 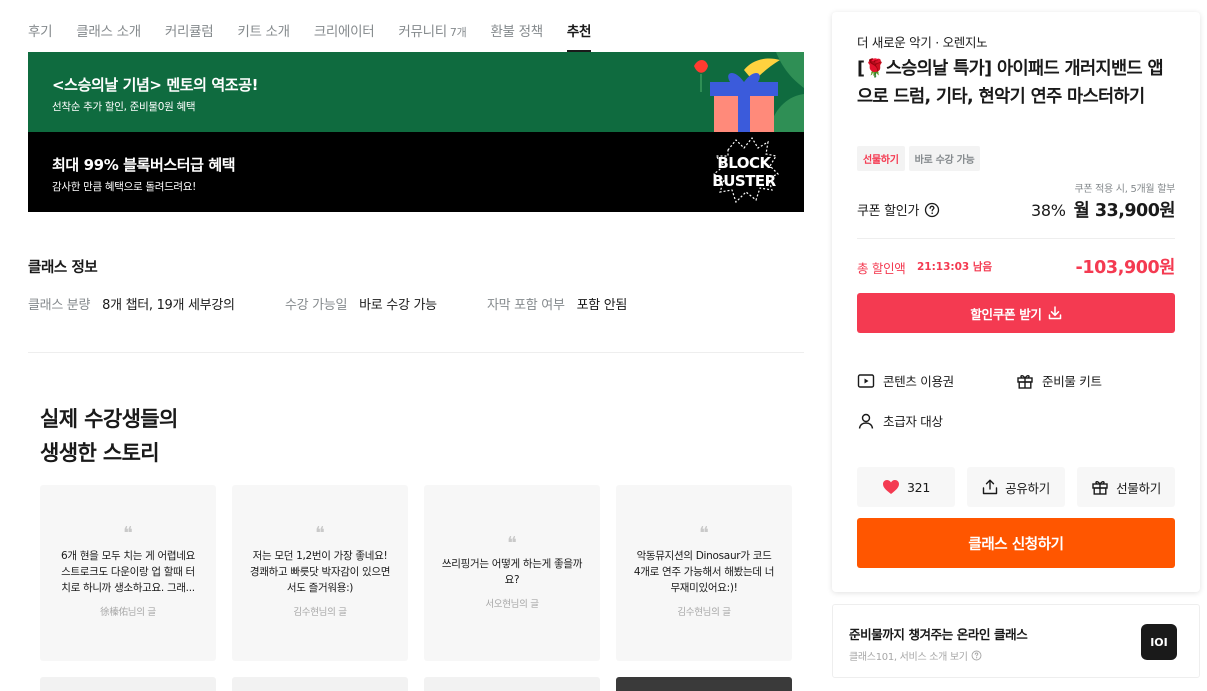 I want to click on tab-recommend: 추천, so click(x=579, y=26).